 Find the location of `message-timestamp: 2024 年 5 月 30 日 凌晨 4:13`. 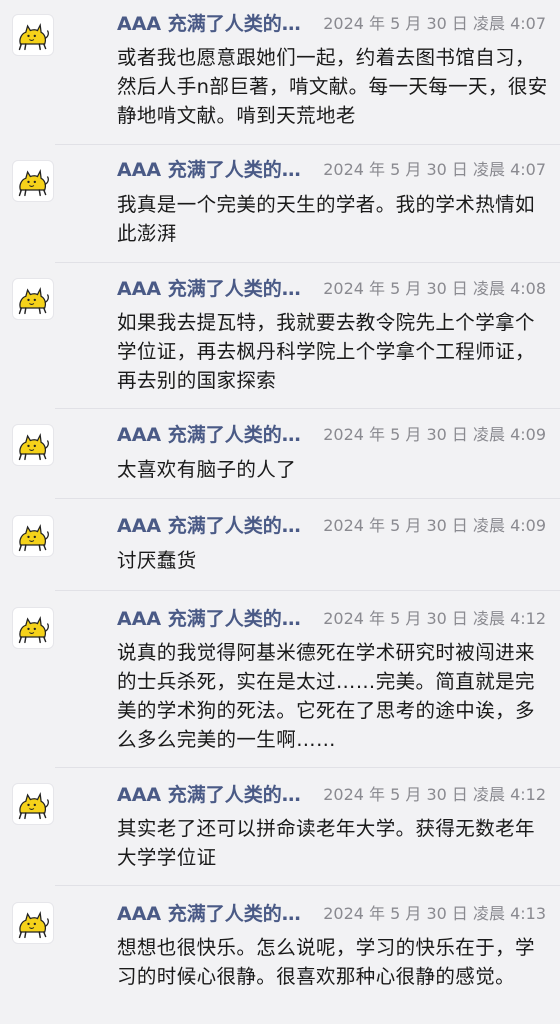

message-timestamp: 2024 年 5 月 30 日 凌晨 4:13 is located at coordinates (434, 913).